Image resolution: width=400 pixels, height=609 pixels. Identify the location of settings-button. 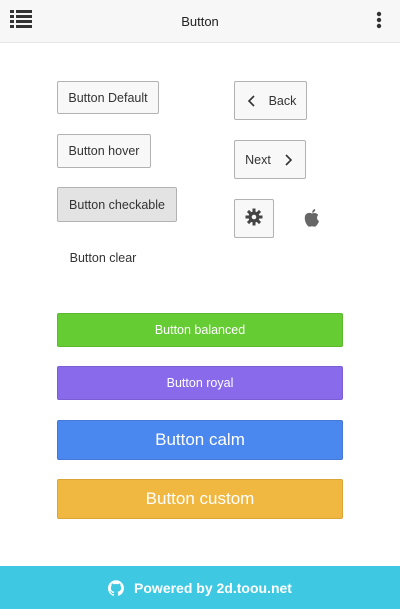
(254, 218).